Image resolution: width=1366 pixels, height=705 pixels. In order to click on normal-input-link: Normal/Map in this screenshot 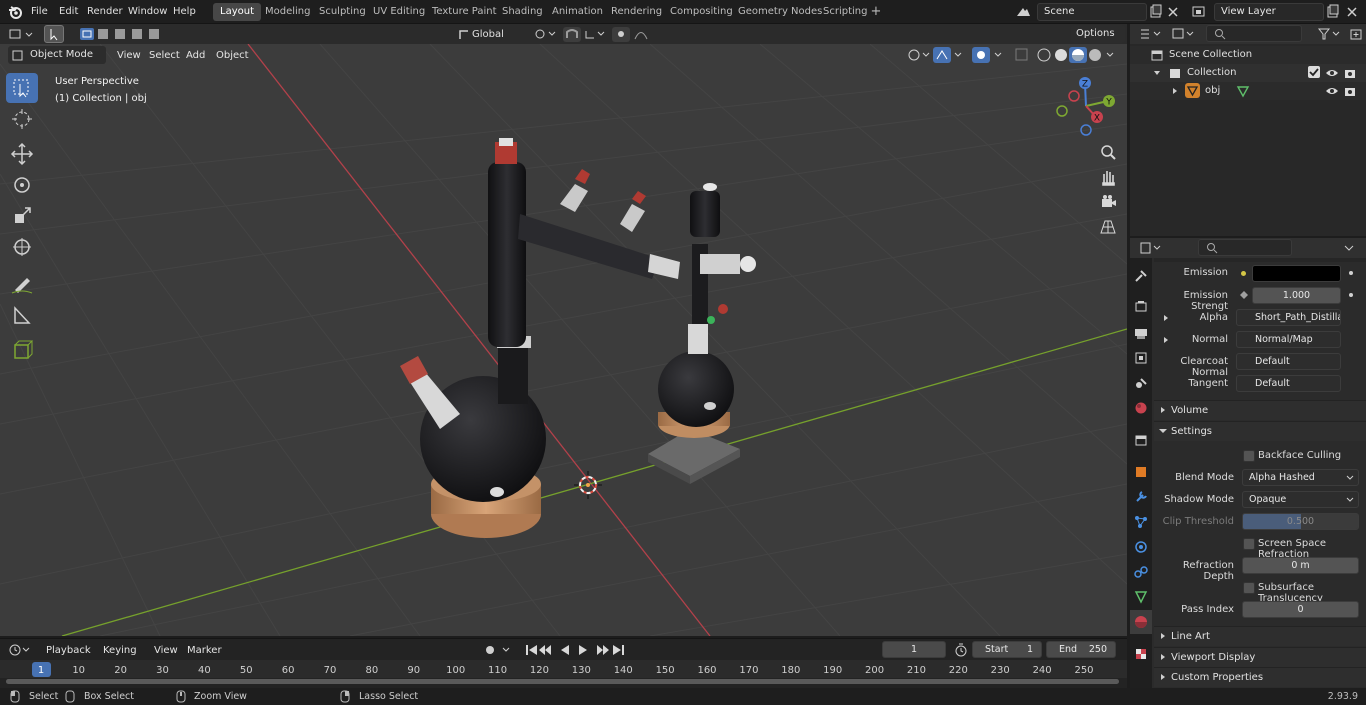, I will do `click(1288, 339)`.